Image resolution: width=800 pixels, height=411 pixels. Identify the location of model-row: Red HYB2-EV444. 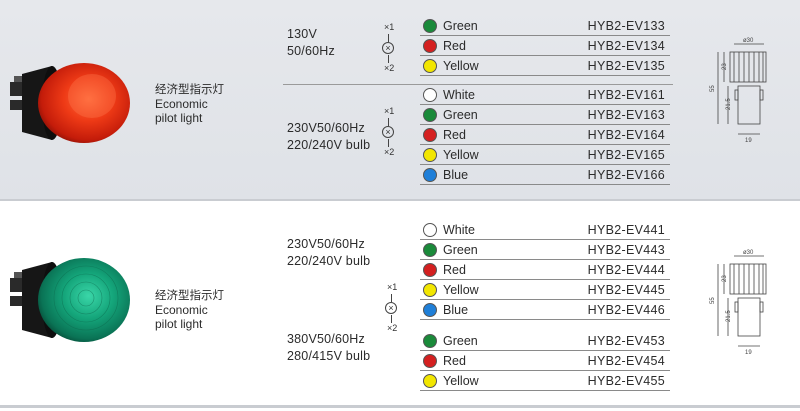
(545, 270).